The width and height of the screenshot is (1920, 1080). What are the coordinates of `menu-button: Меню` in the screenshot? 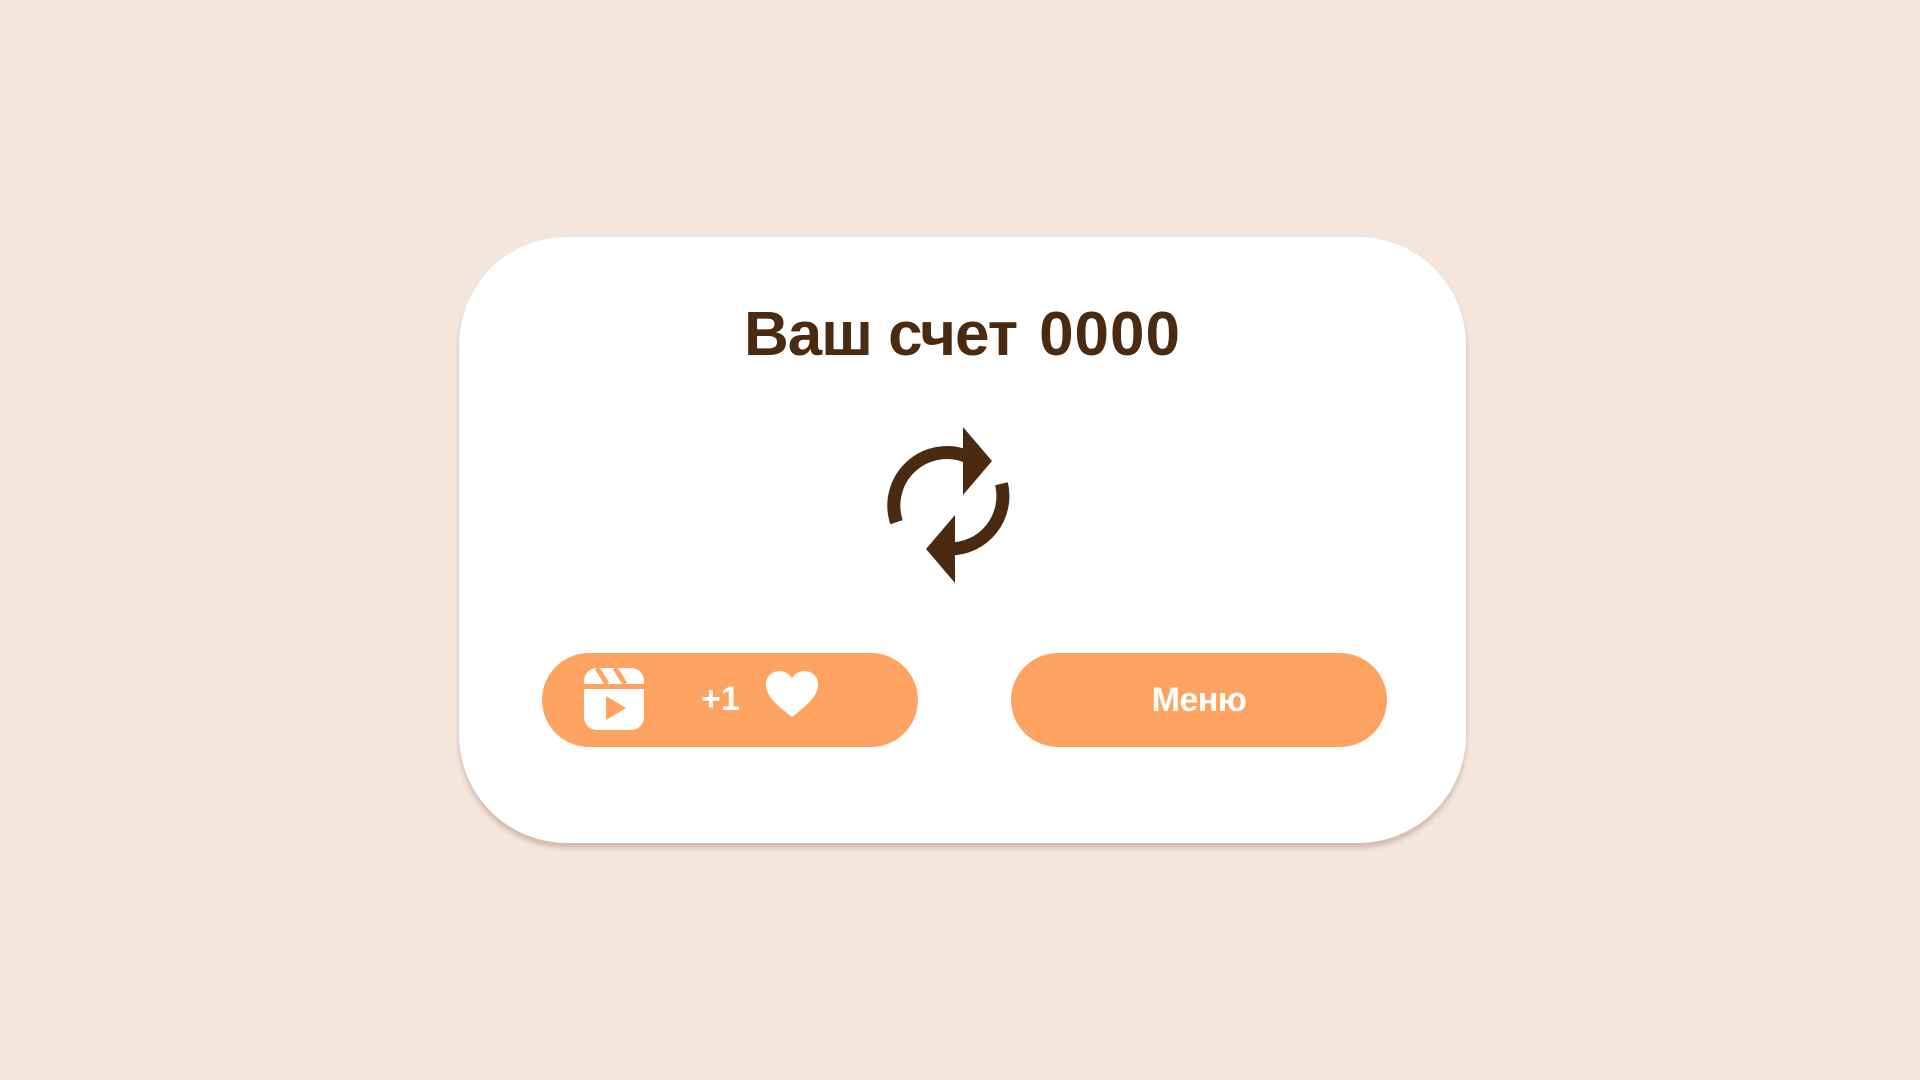 It's located at (1199, 700).